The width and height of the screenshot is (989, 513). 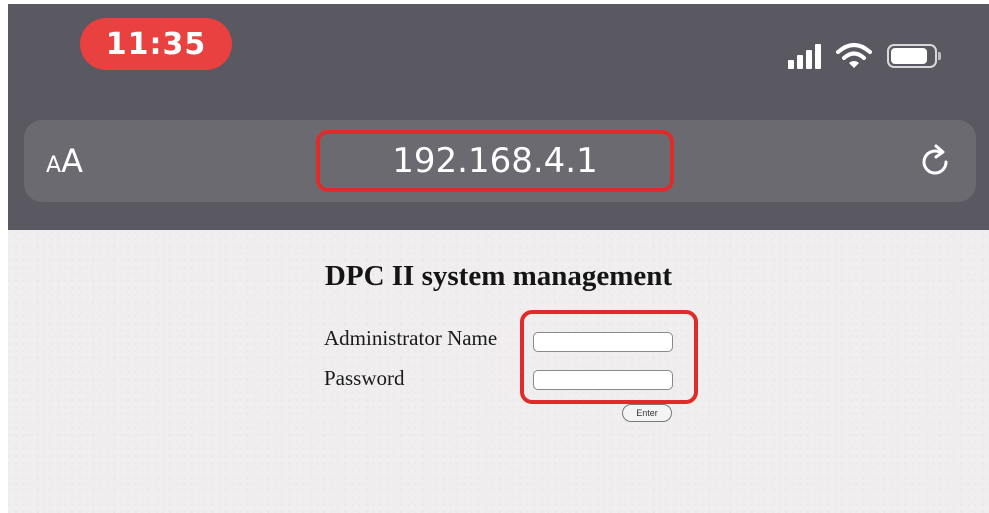 What do you see at coordinates (156, 44) in the screenshot?
I see `status-time: 11:35` at bounding box center [156, 44].